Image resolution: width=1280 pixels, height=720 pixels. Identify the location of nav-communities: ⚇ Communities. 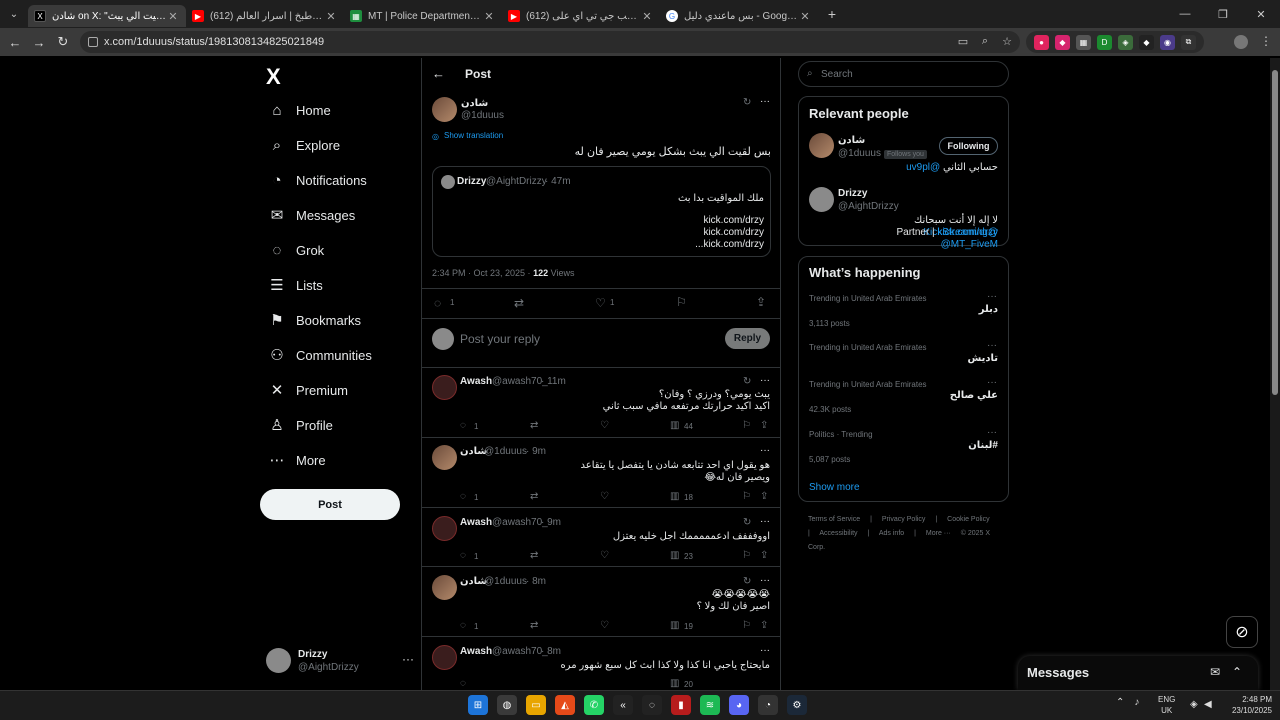
(320, 355).